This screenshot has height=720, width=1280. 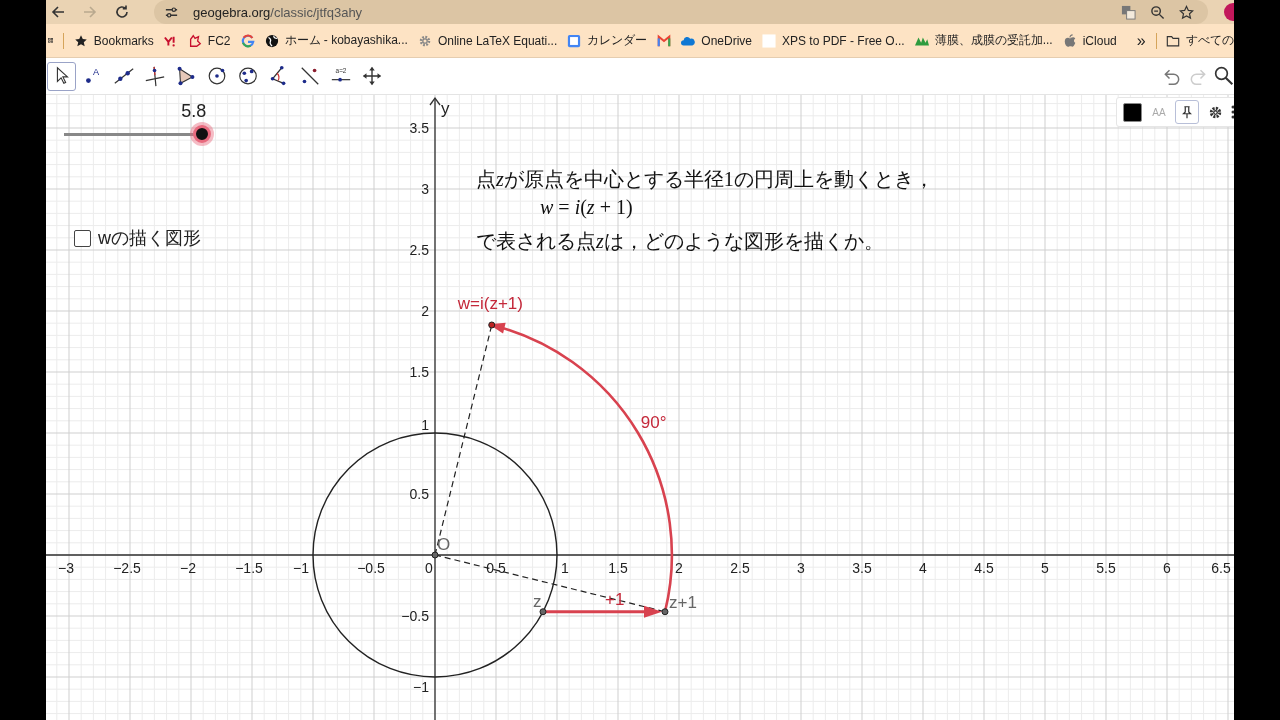 What do you see at coordinates (680, 241) in the screenshot?
I see `problem-text: で表される点zは，どのような図形を描くか。` at bounding box center [680, 241].